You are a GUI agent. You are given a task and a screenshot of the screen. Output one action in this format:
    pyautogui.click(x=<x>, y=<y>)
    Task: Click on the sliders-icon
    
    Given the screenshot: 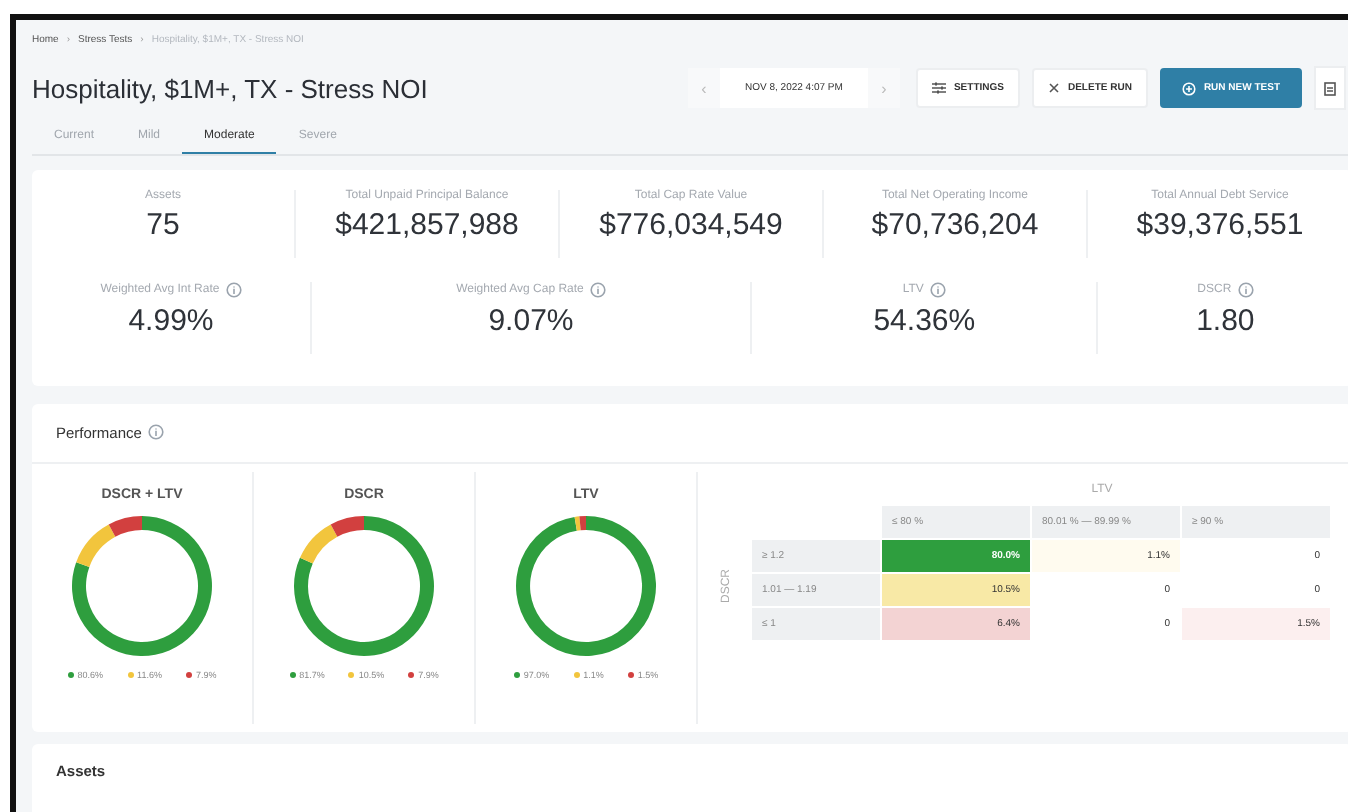 What is the action you would take?
    pyautogui.click(x=938, y=88)
    